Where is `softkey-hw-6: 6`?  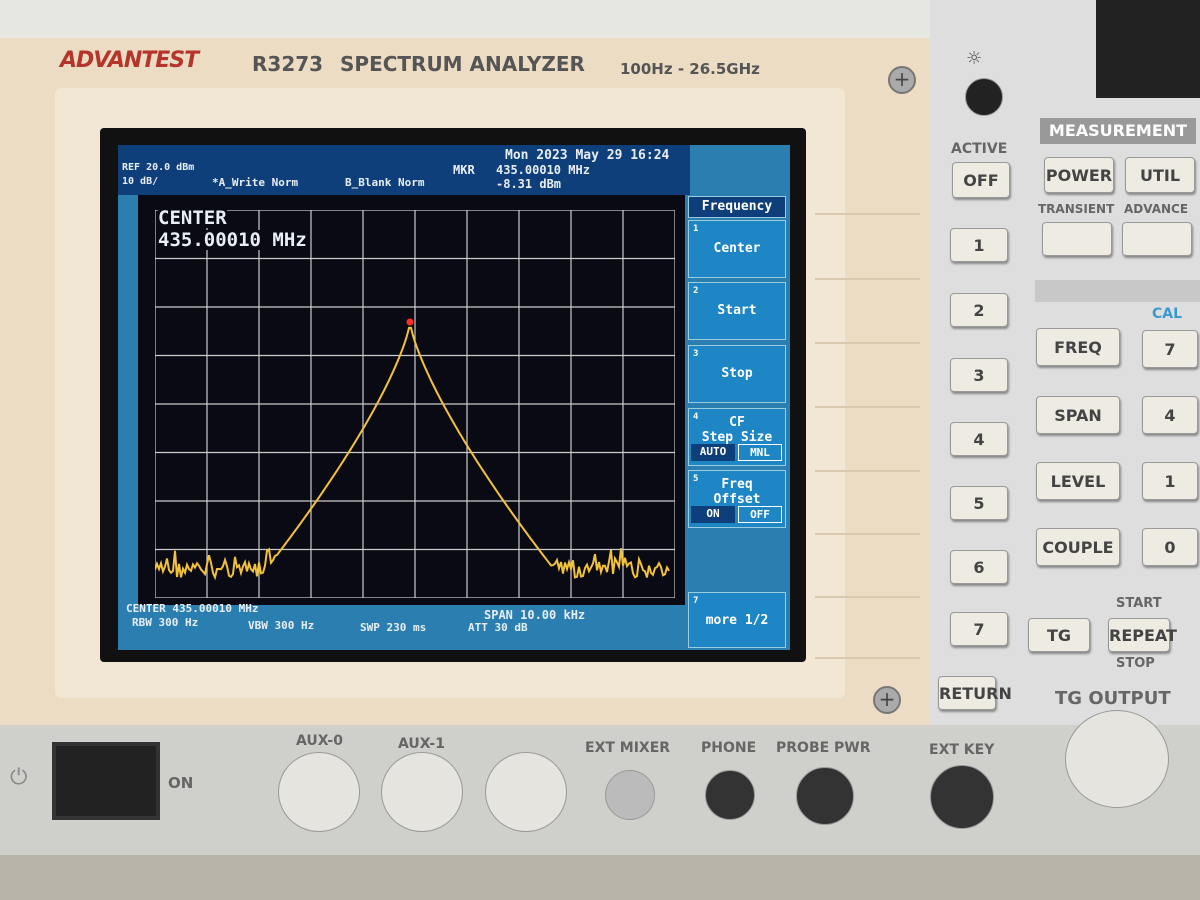 softkey-hw-6: 6 is located at coordinates (979, 567).